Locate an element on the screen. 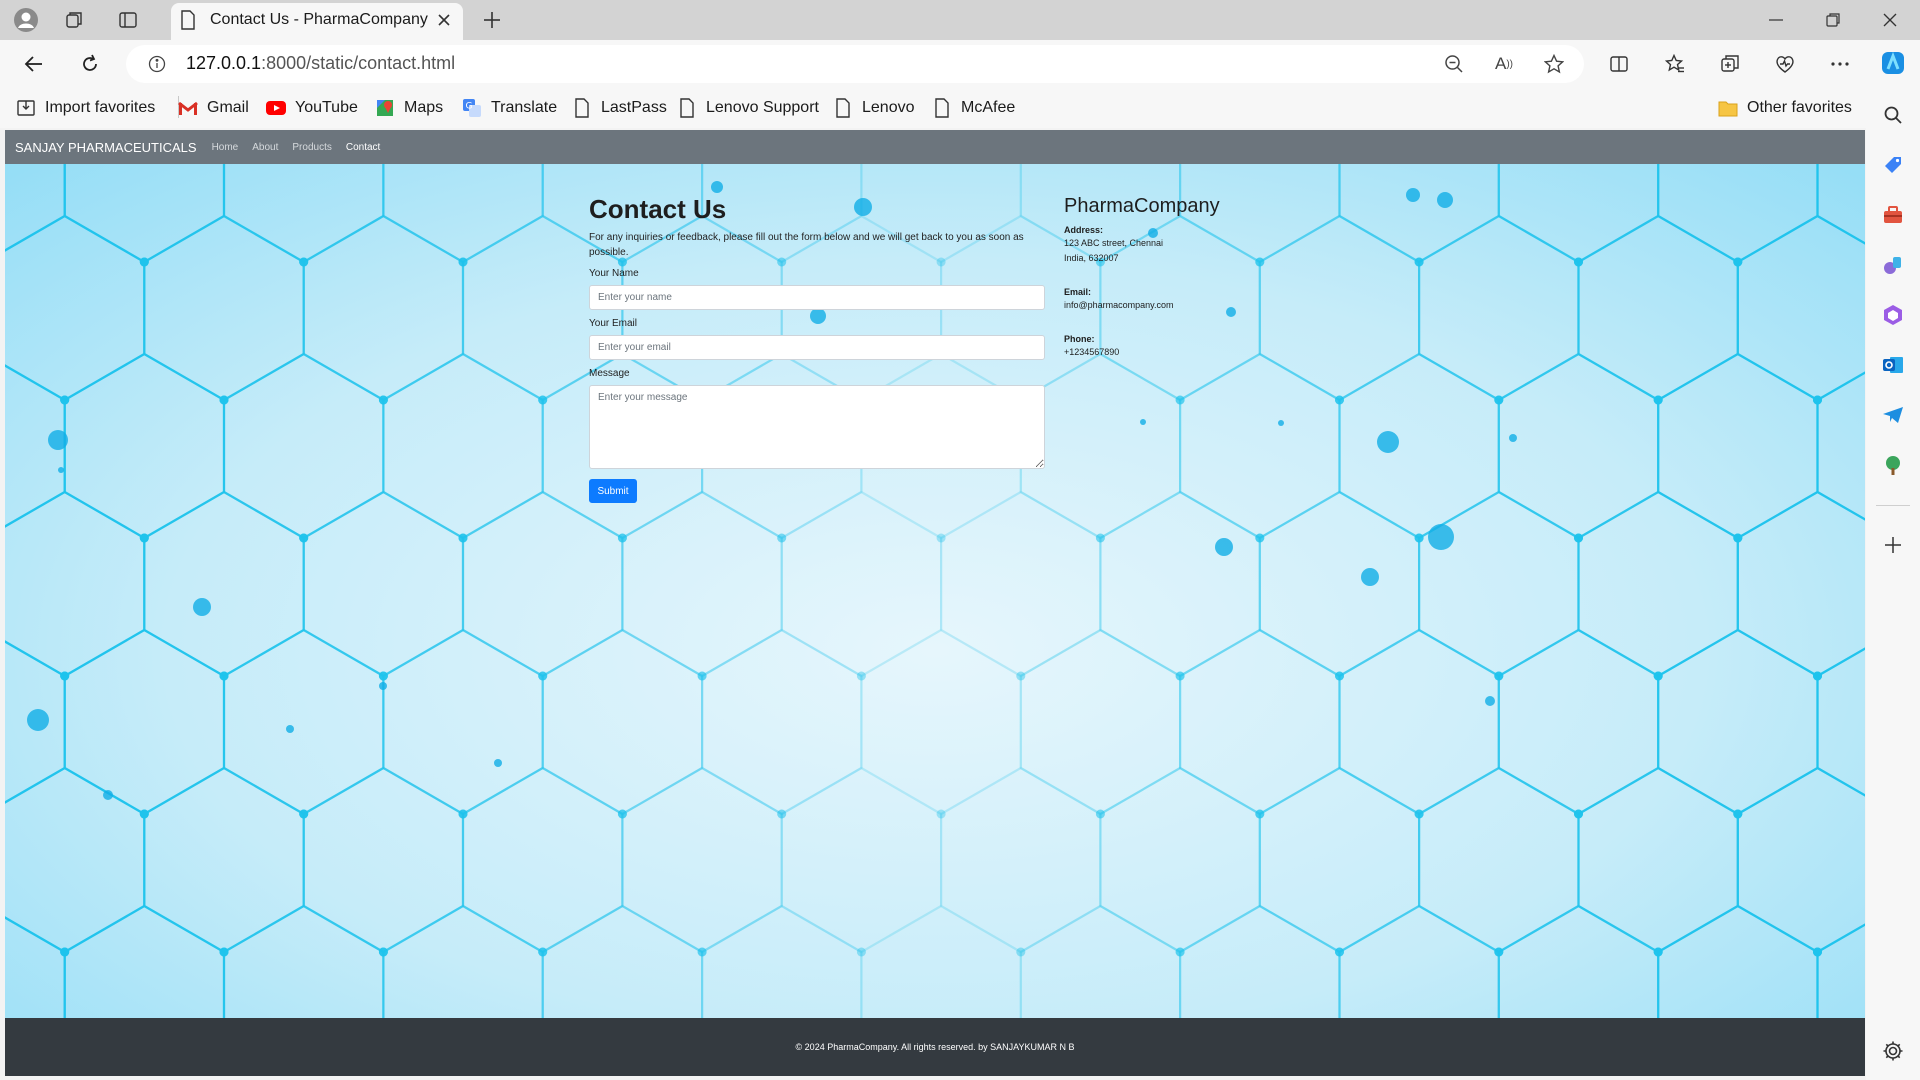 The width and height of the screenshot is (1920, 1080). bookmark-label: Translate is located at coordinates (524, 107).